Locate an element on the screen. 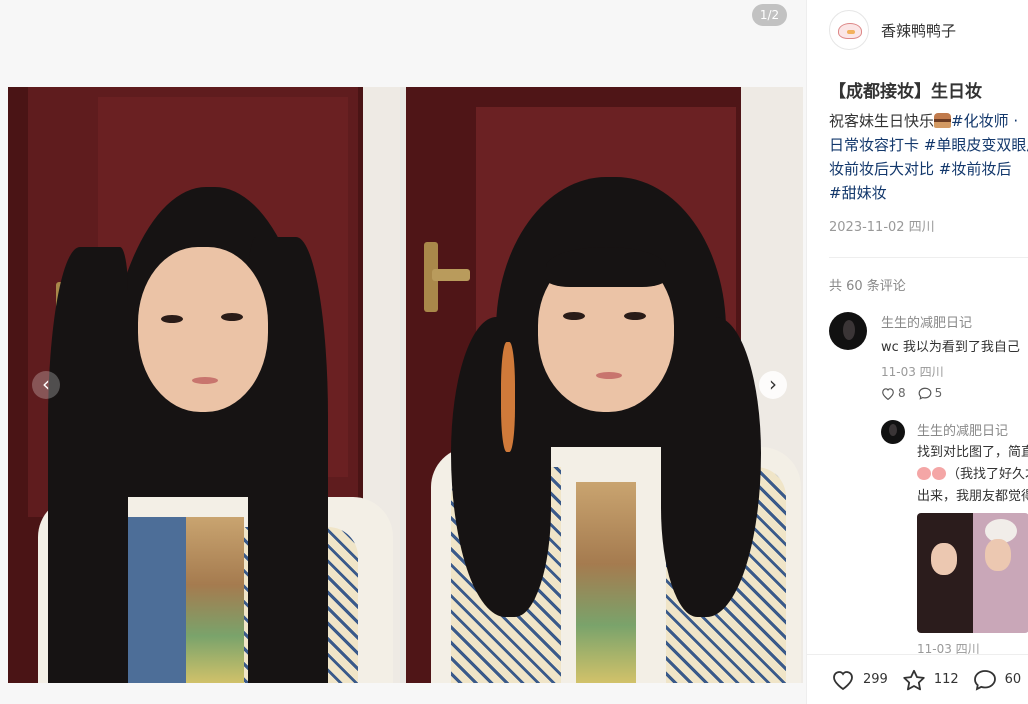  description-text: · is located at coordinates (1013, 121).